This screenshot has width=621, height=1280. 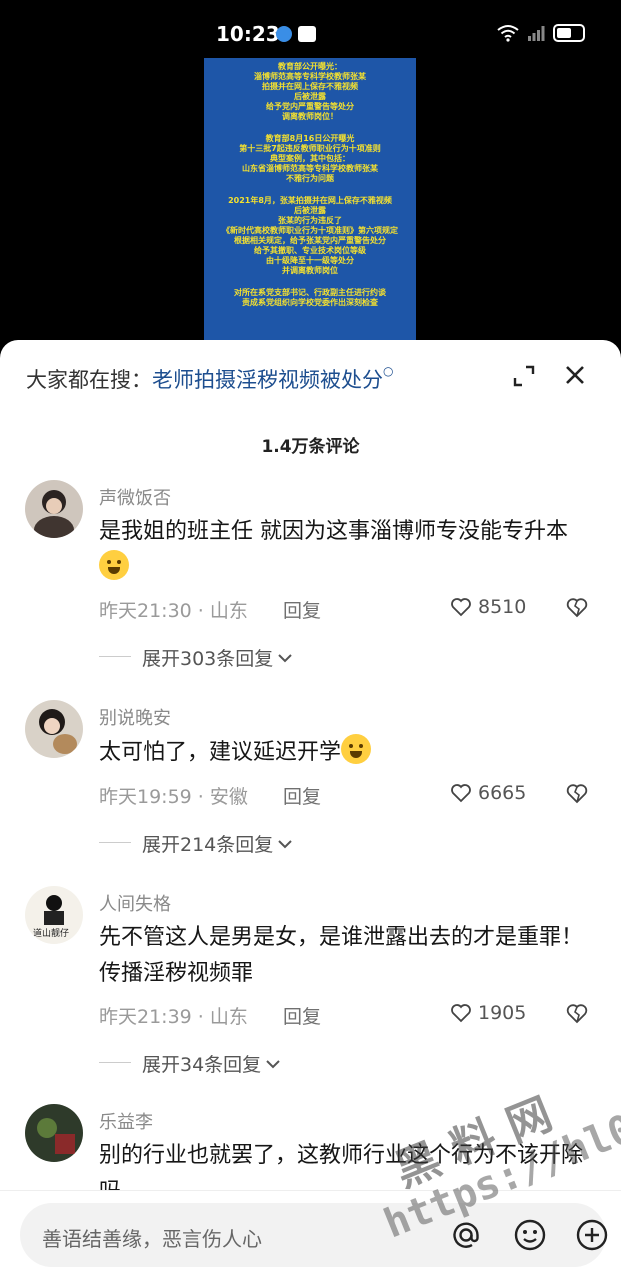 What do you see at coordinates (135, 717) in the screenshot?
I see `comment-username: 别说晚安` at bounding box center [135, 717].